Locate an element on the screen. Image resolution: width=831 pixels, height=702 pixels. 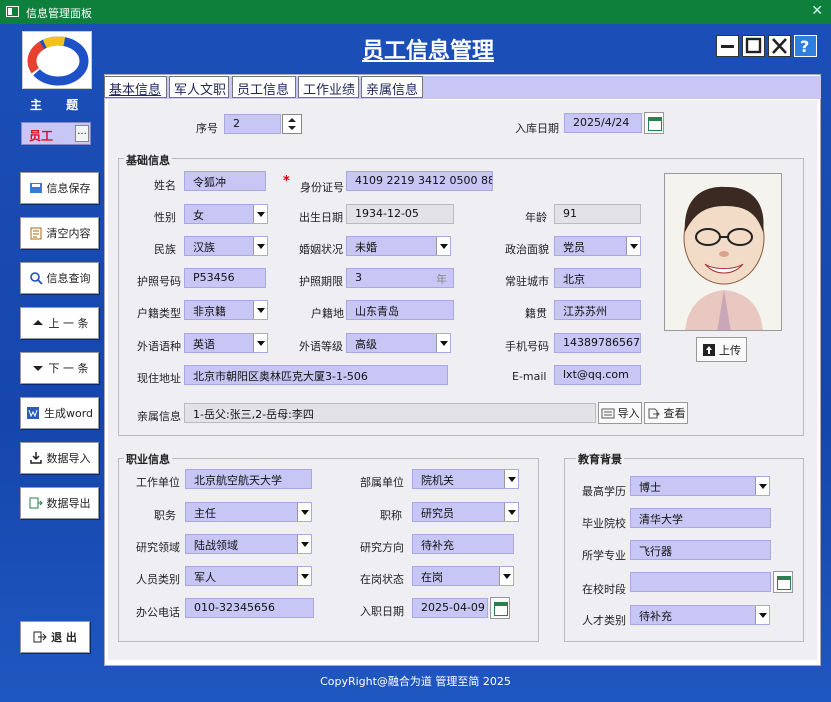
post-select: 主任 is located at coordinates (248, 512).